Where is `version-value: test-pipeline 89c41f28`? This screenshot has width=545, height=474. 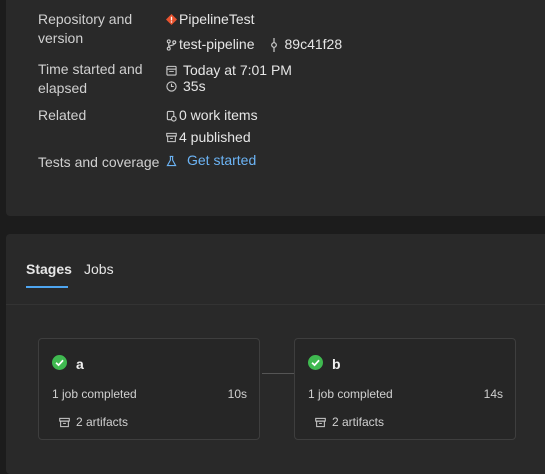 version-value: test-pipeline 89c41f28 is located at coordinates (254, 44).